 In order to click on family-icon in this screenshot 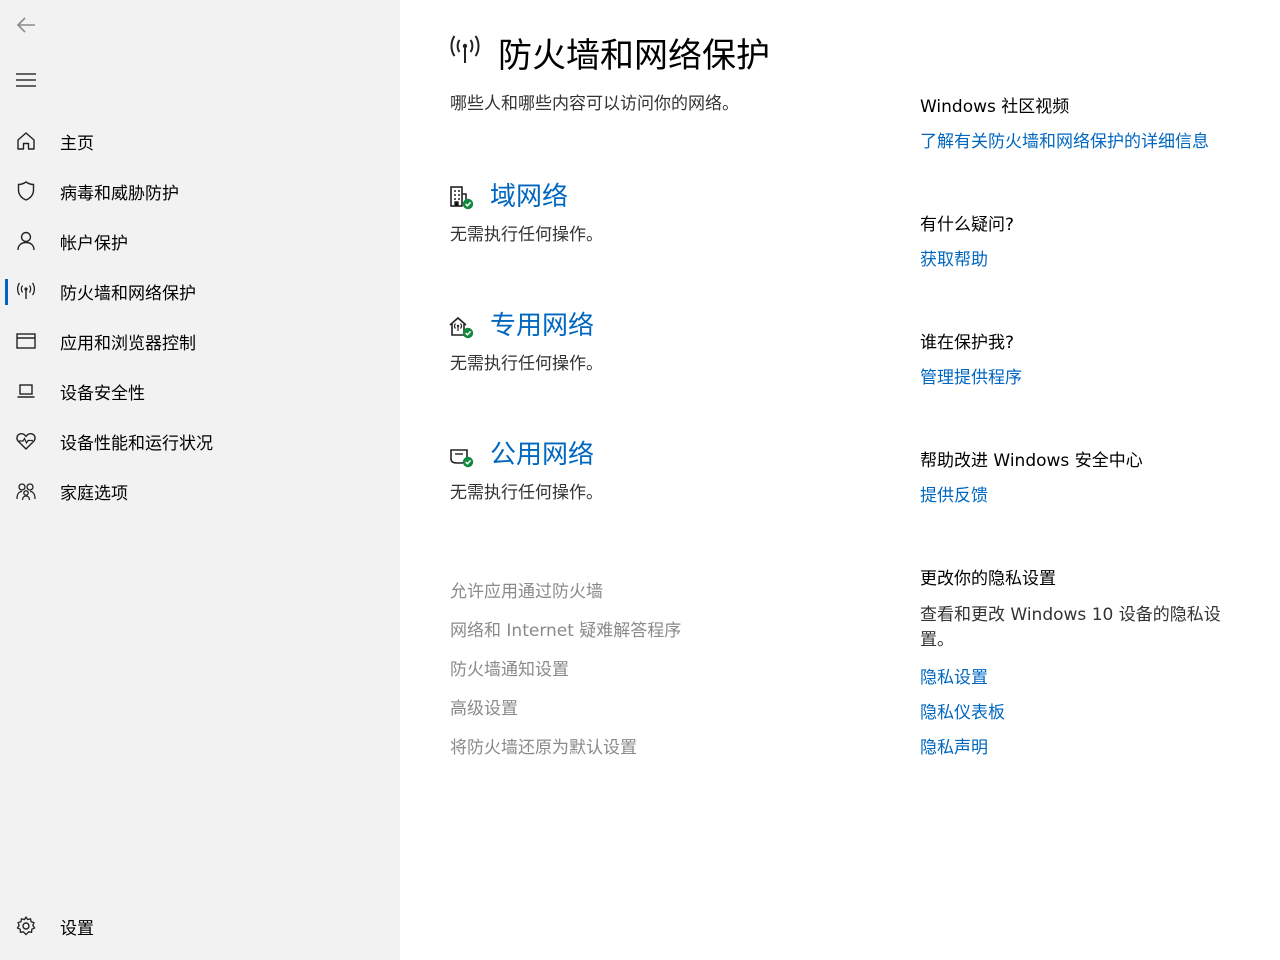, I will do `click(26, 491)`.